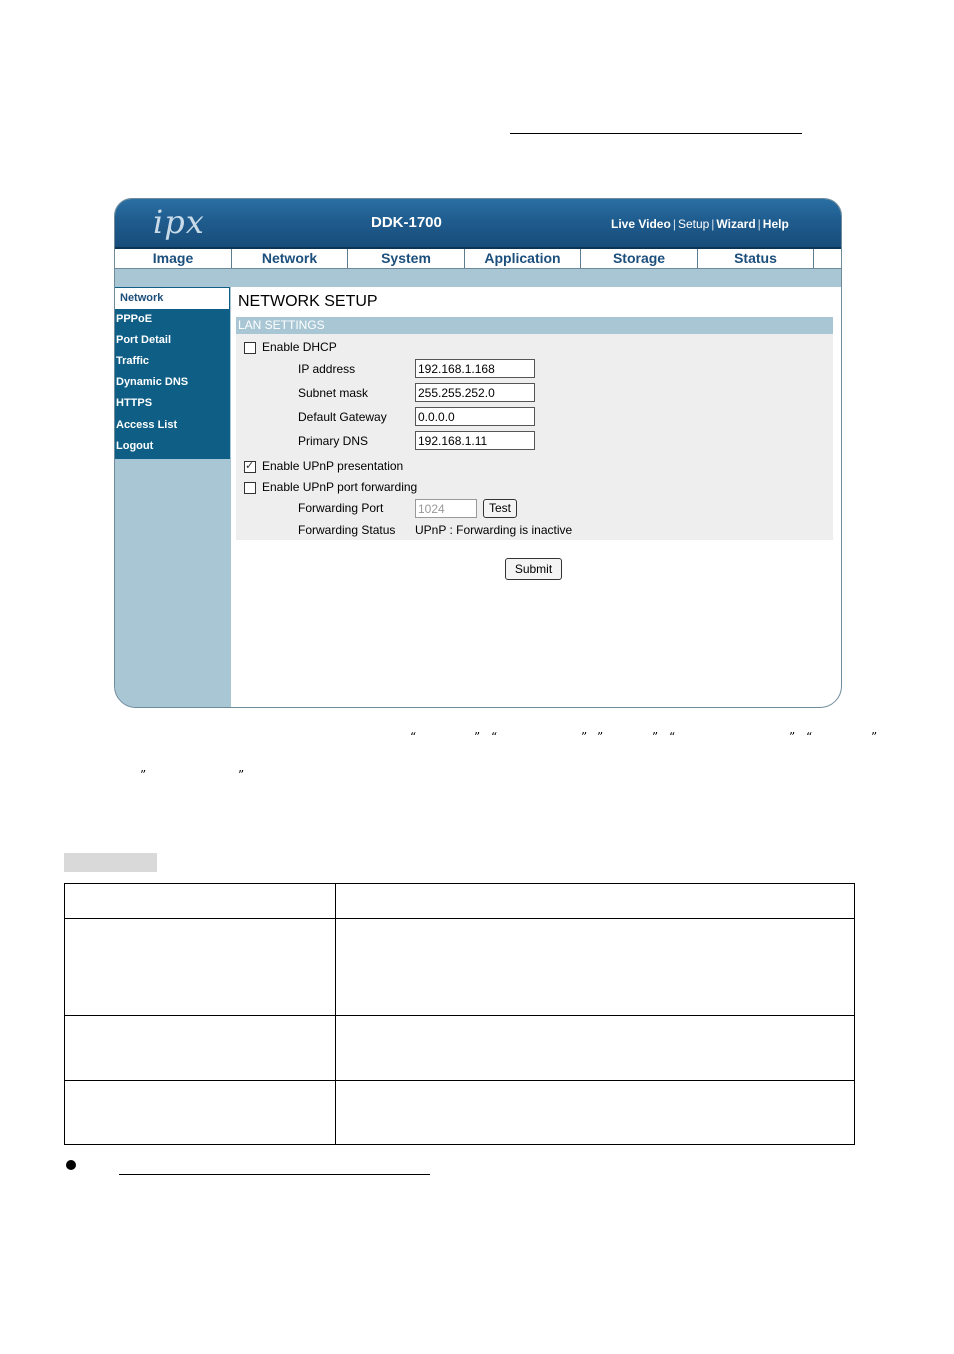 This screenshot has width=954, height=1354. I want to click on bullet-underline, so click(274, 1174).